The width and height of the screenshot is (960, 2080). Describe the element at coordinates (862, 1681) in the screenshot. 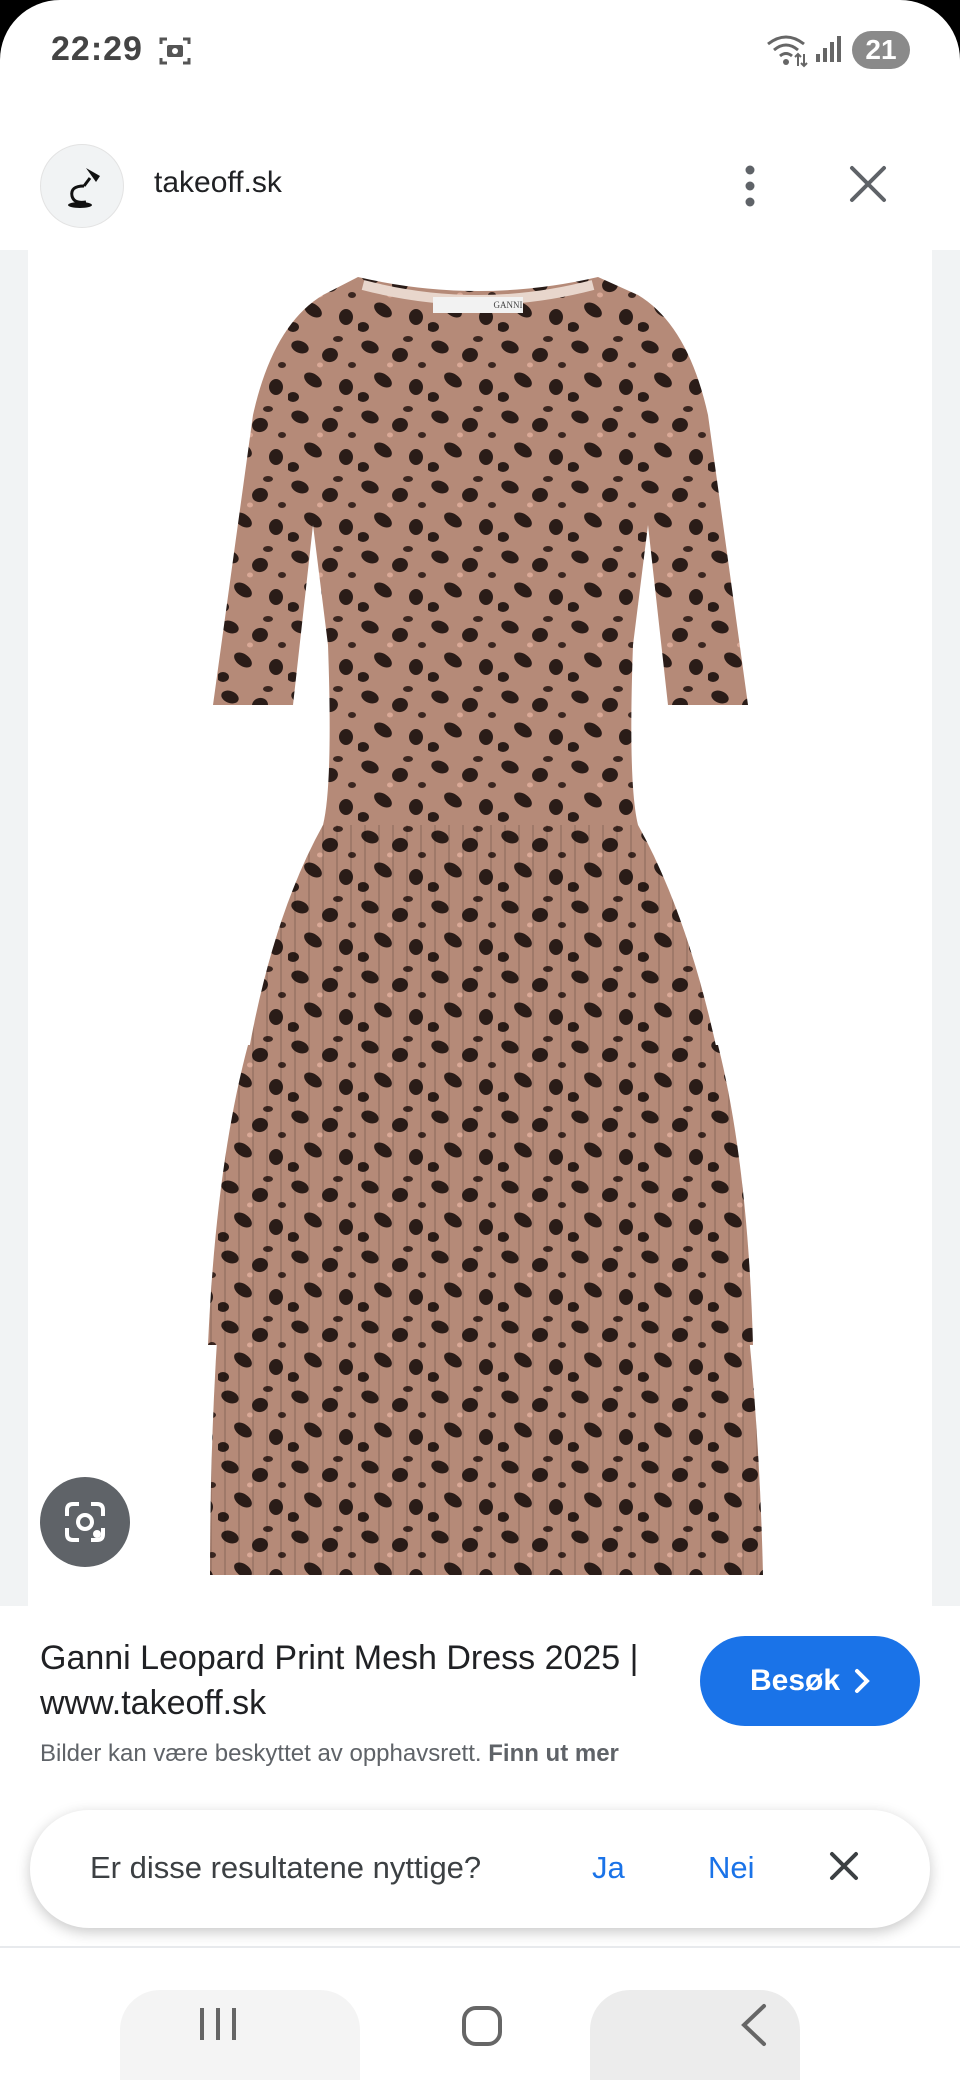

I see `chevron-right-icon` at that location.